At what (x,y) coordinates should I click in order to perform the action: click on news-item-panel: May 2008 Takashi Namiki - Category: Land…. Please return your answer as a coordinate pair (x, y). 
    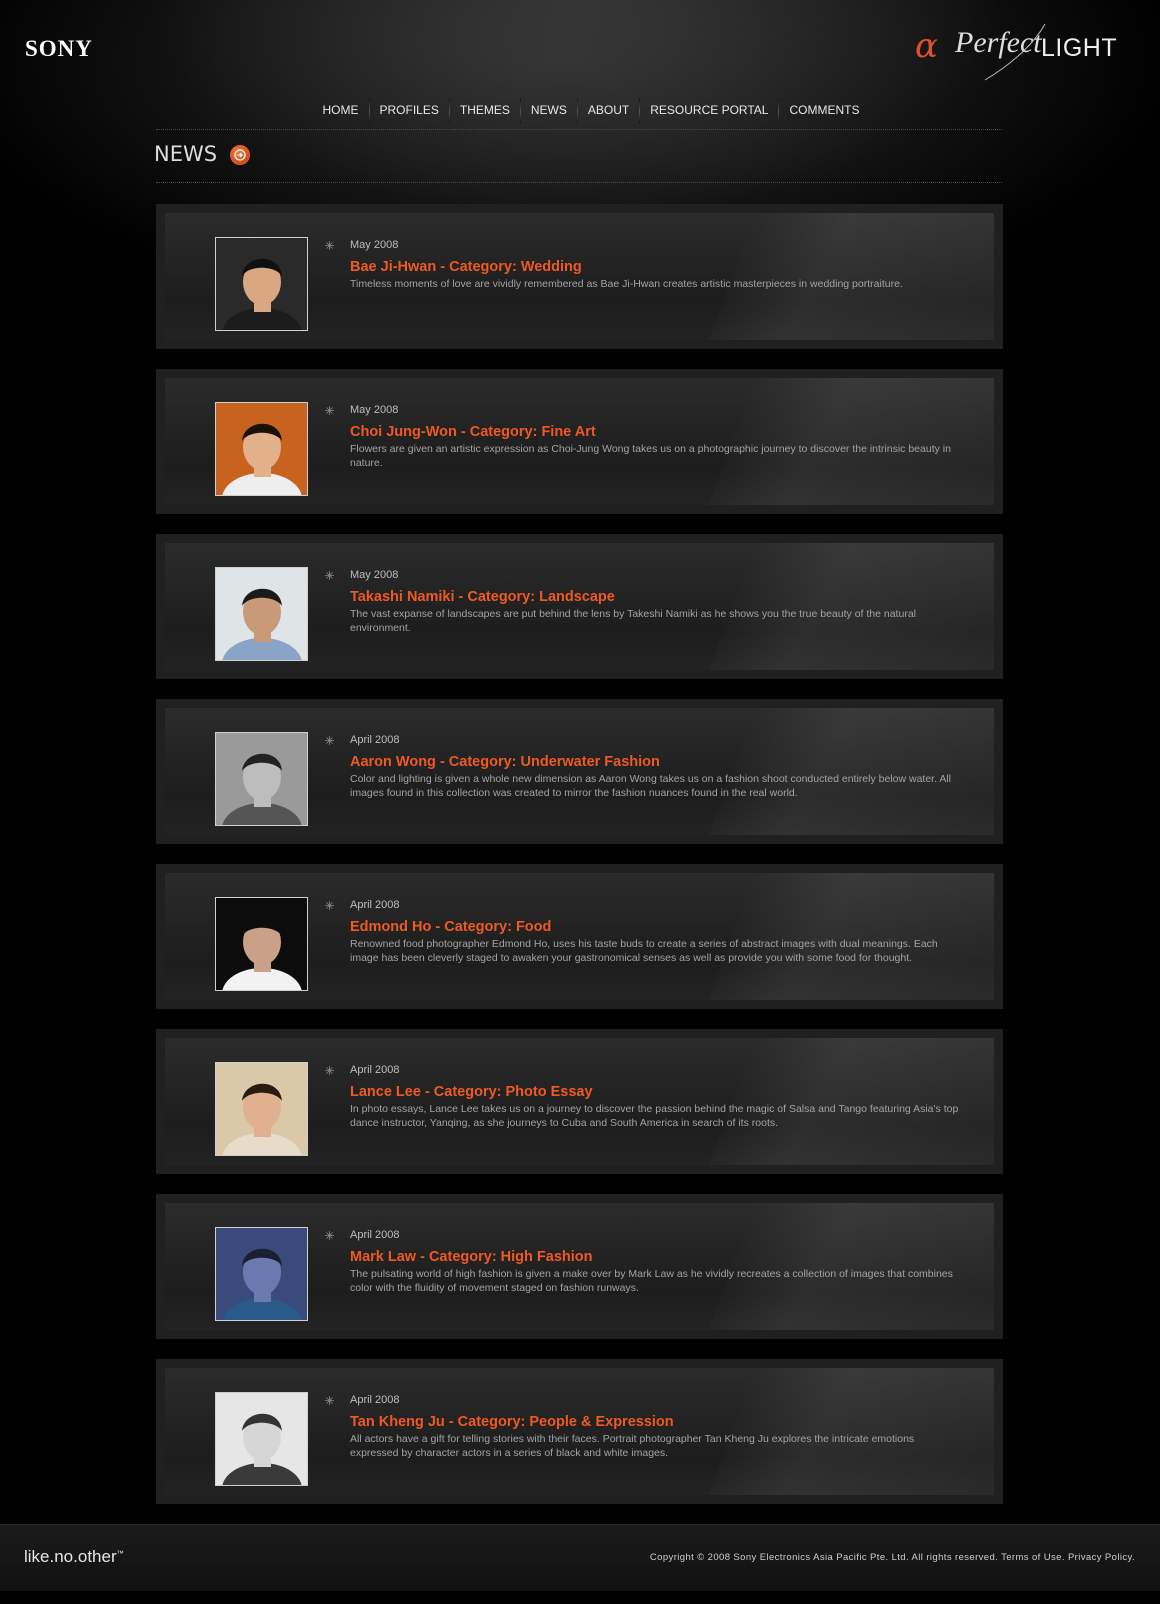
    Looking at the image, I should click on (579, 606).